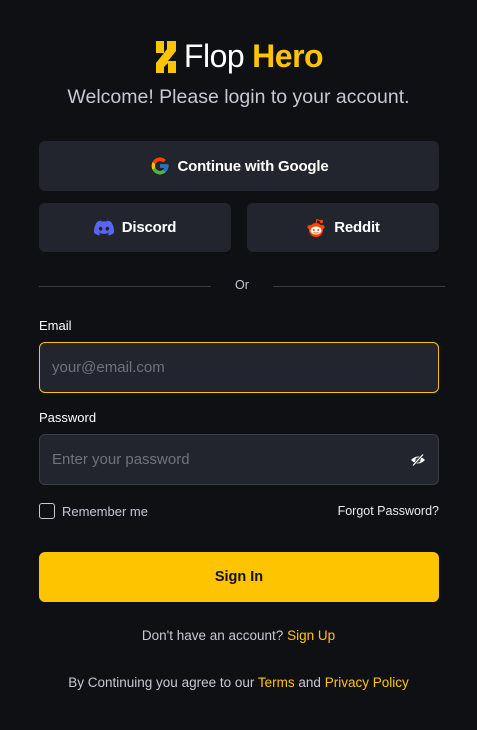  I want to click on brand-name: Flop Hero, so click(253, 56).